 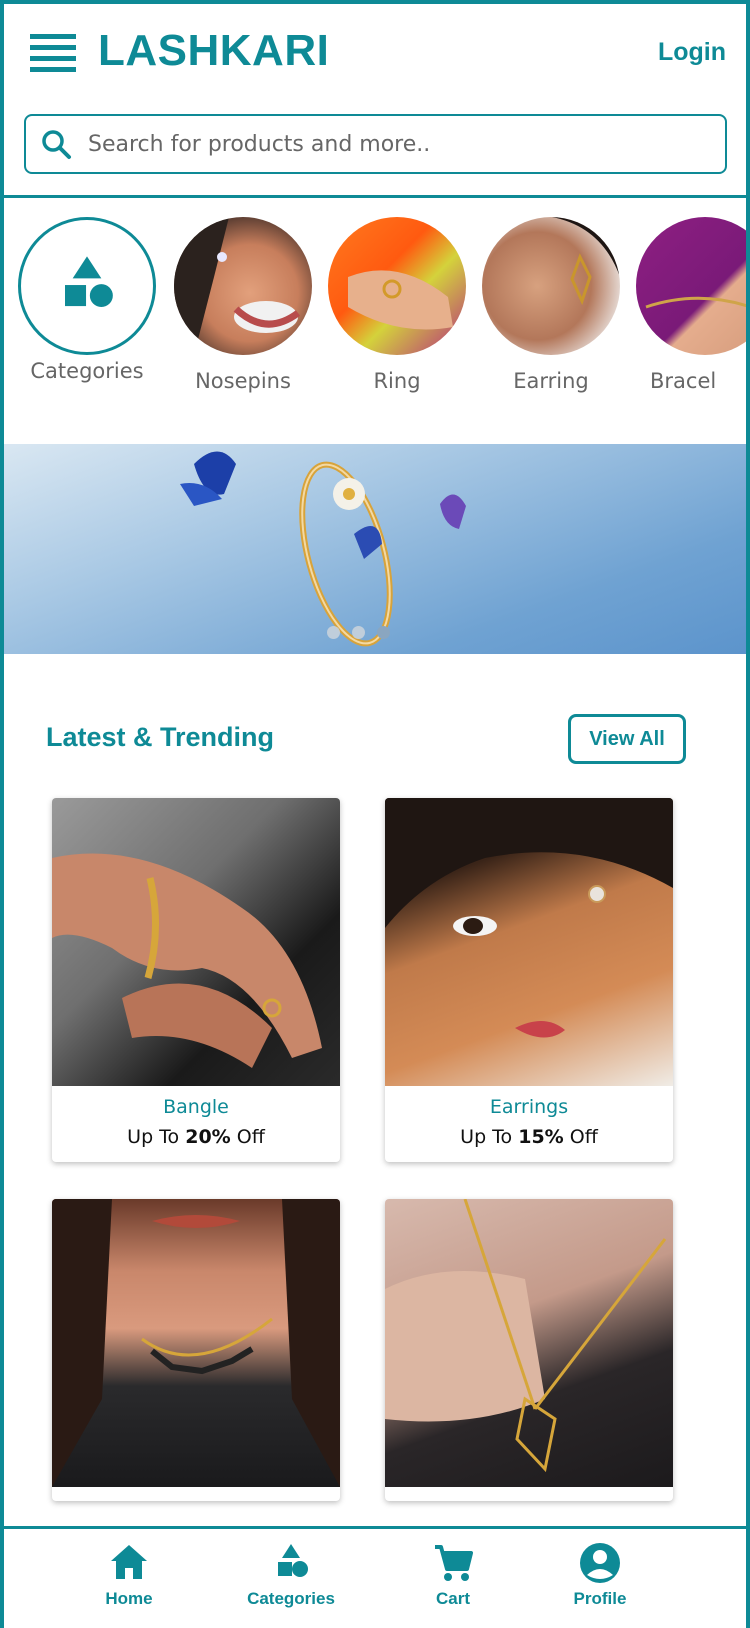 I want to click on login-link: Login, so click(x=692, y=52).